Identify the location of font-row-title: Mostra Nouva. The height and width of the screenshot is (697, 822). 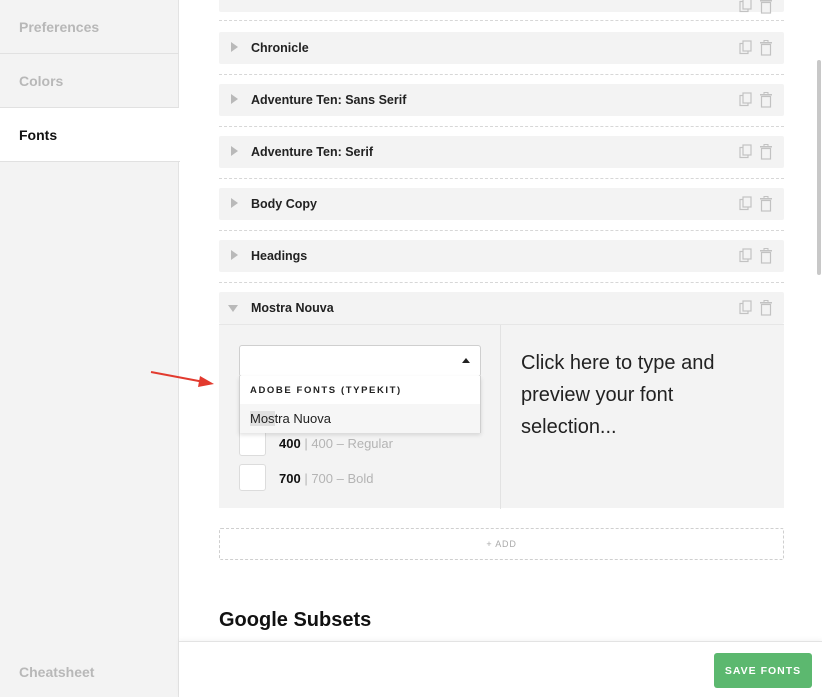
(292, 308).